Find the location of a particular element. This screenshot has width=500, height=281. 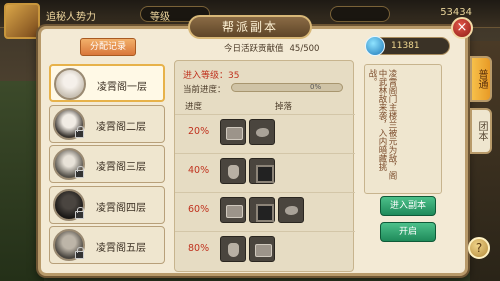

reward-row: 40% is located at coordinates (265, 171).